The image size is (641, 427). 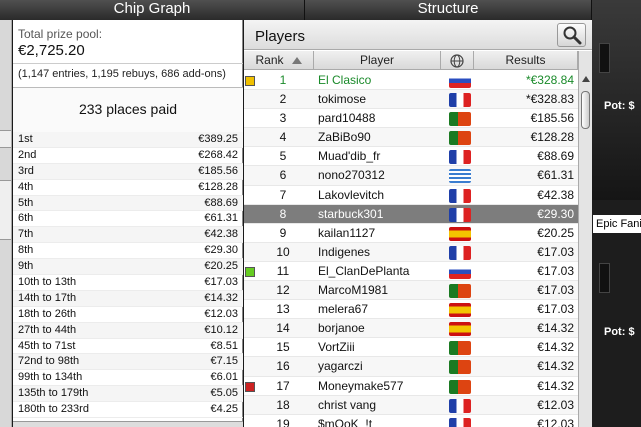 I want to click on scroll-up-icon, so click(x=586, y=79).